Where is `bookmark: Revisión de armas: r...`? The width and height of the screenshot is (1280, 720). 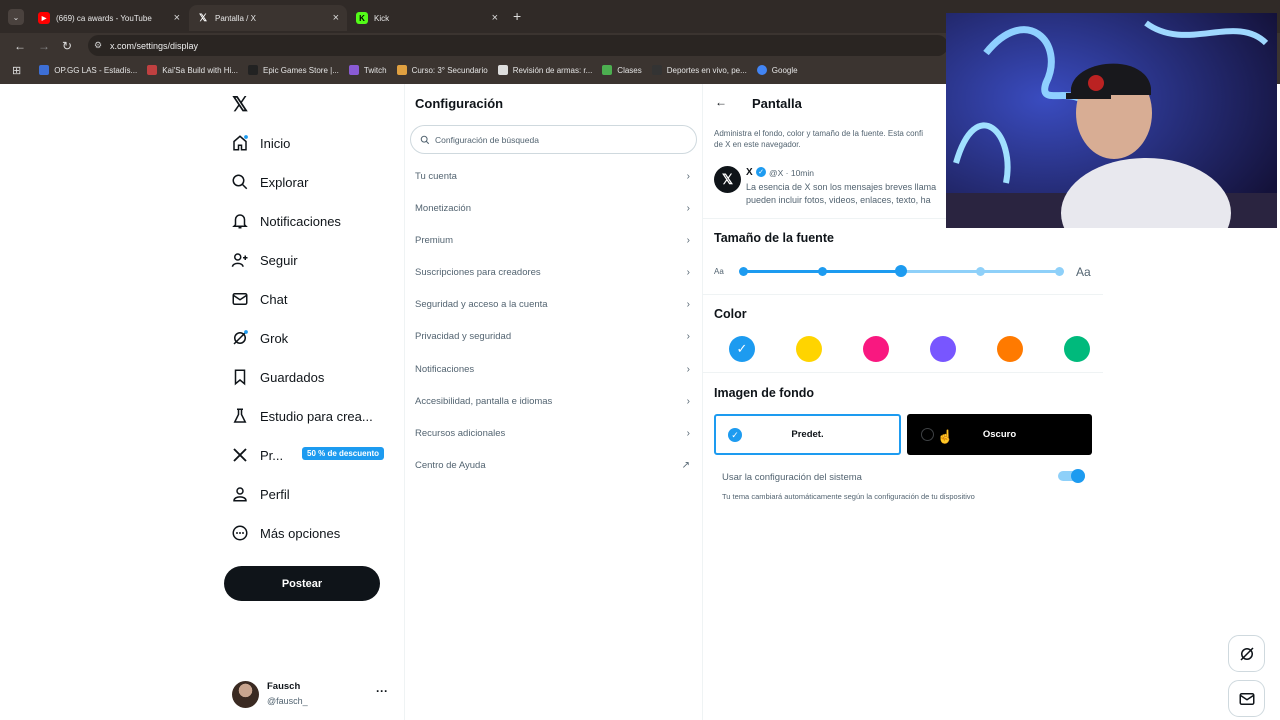
bookmark: Revisión de armas: r... is located at coordinates (545, 70).